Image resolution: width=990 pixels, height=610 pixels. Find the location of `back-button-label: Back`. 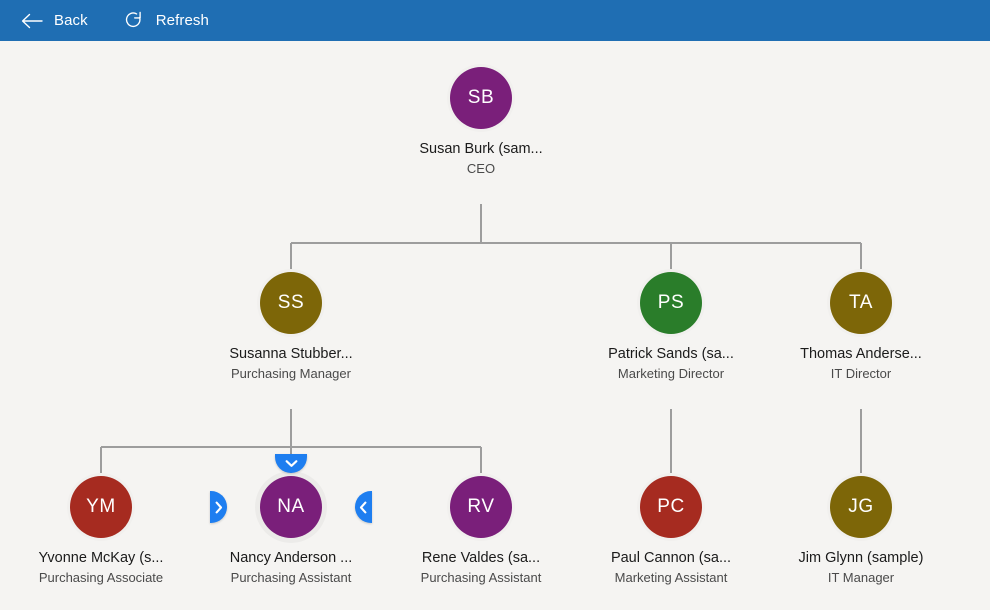

back-button-label: Back is located at coordinates (71, 20).